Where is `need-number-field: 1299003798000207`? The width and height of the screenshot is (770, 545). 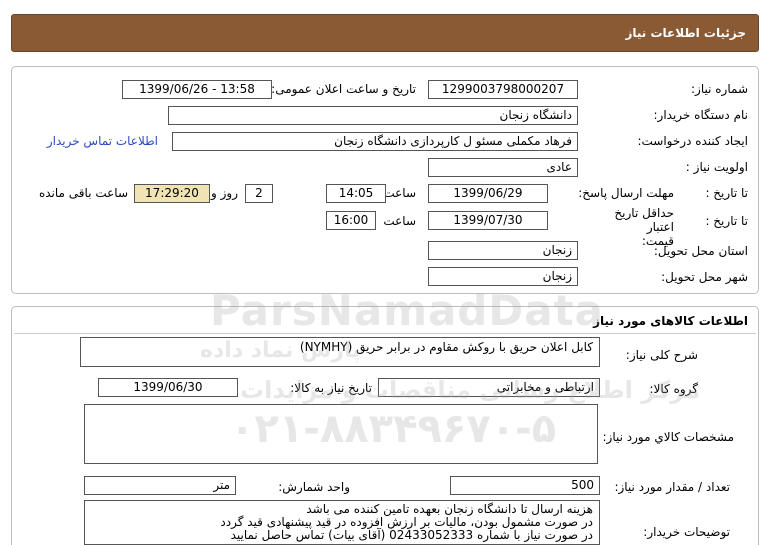 need-number-field: 1299003798000207 is located at coordinates (503, 89).